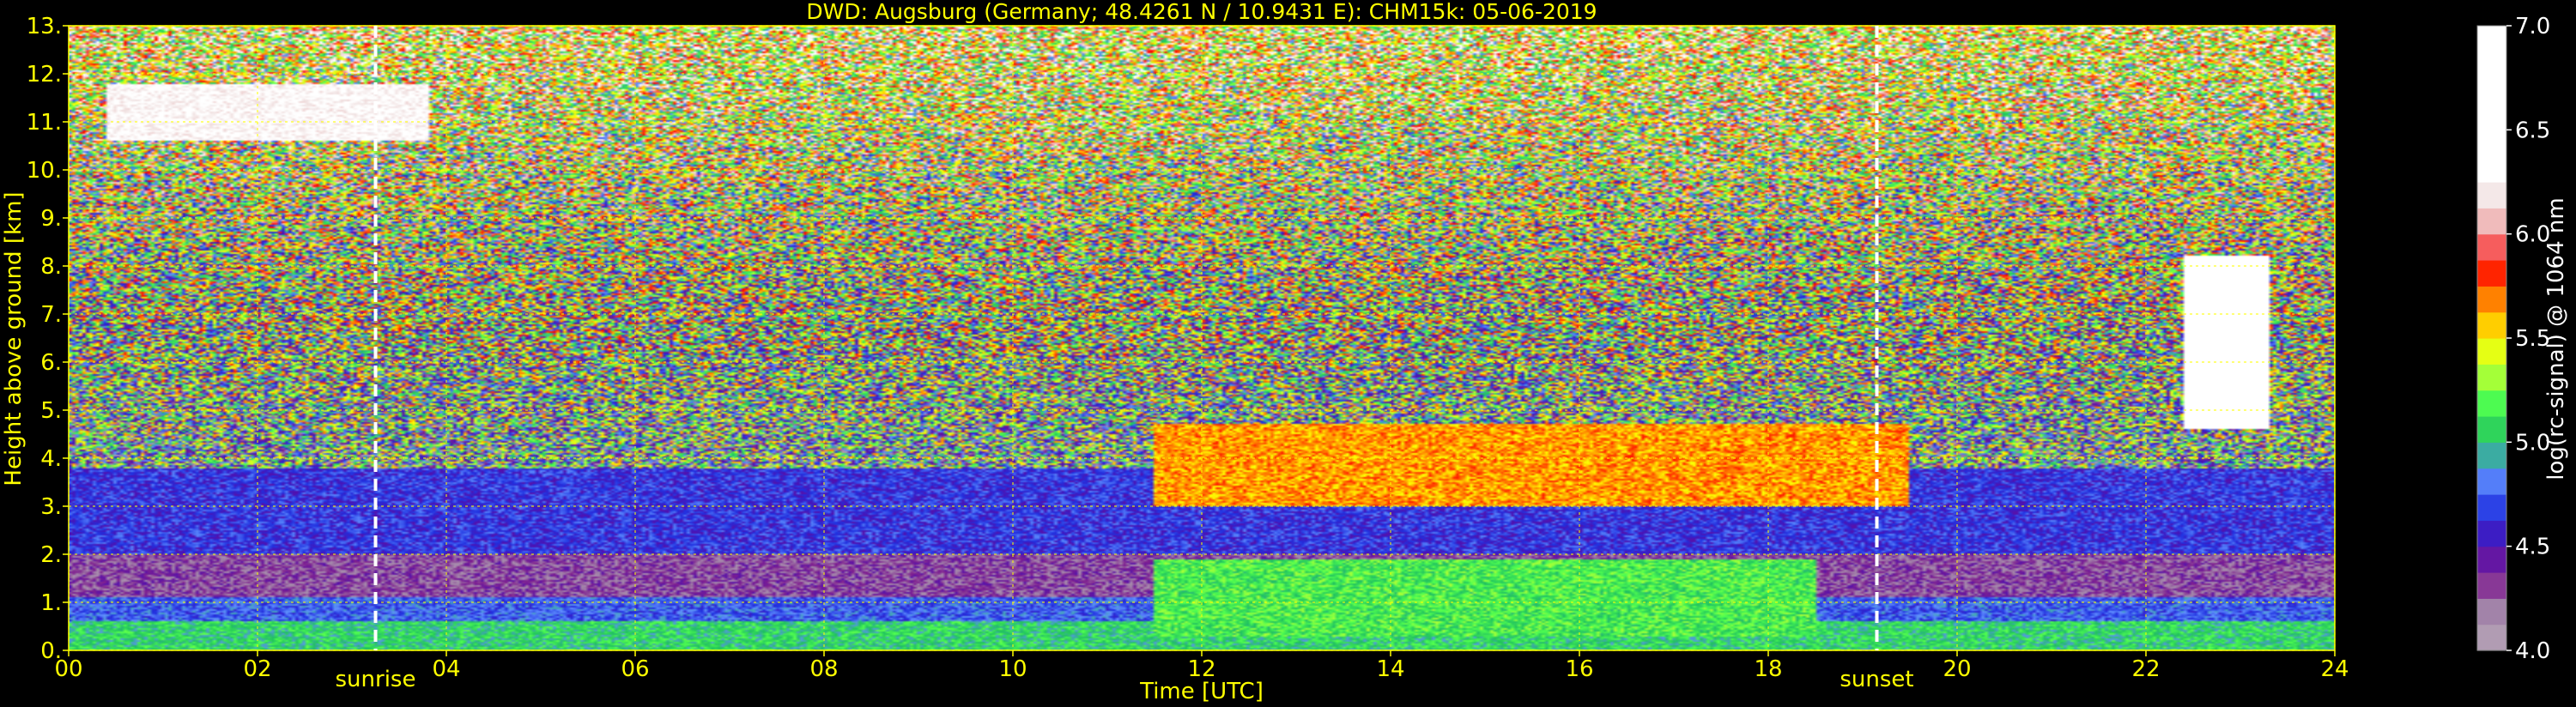 This screenshot has width=2576, height=707. Describe the element at coordinates (446, 669) in the screenshot. I see `x-tick-label: 04` at that location.